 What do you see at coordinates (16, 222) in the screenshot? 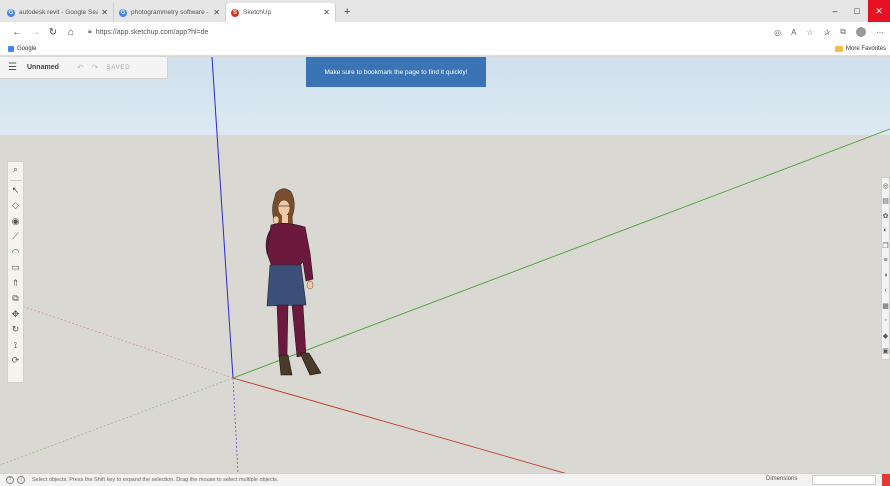
I see `paint-bucket-icon: ◉` at bounding box center [16, 222].